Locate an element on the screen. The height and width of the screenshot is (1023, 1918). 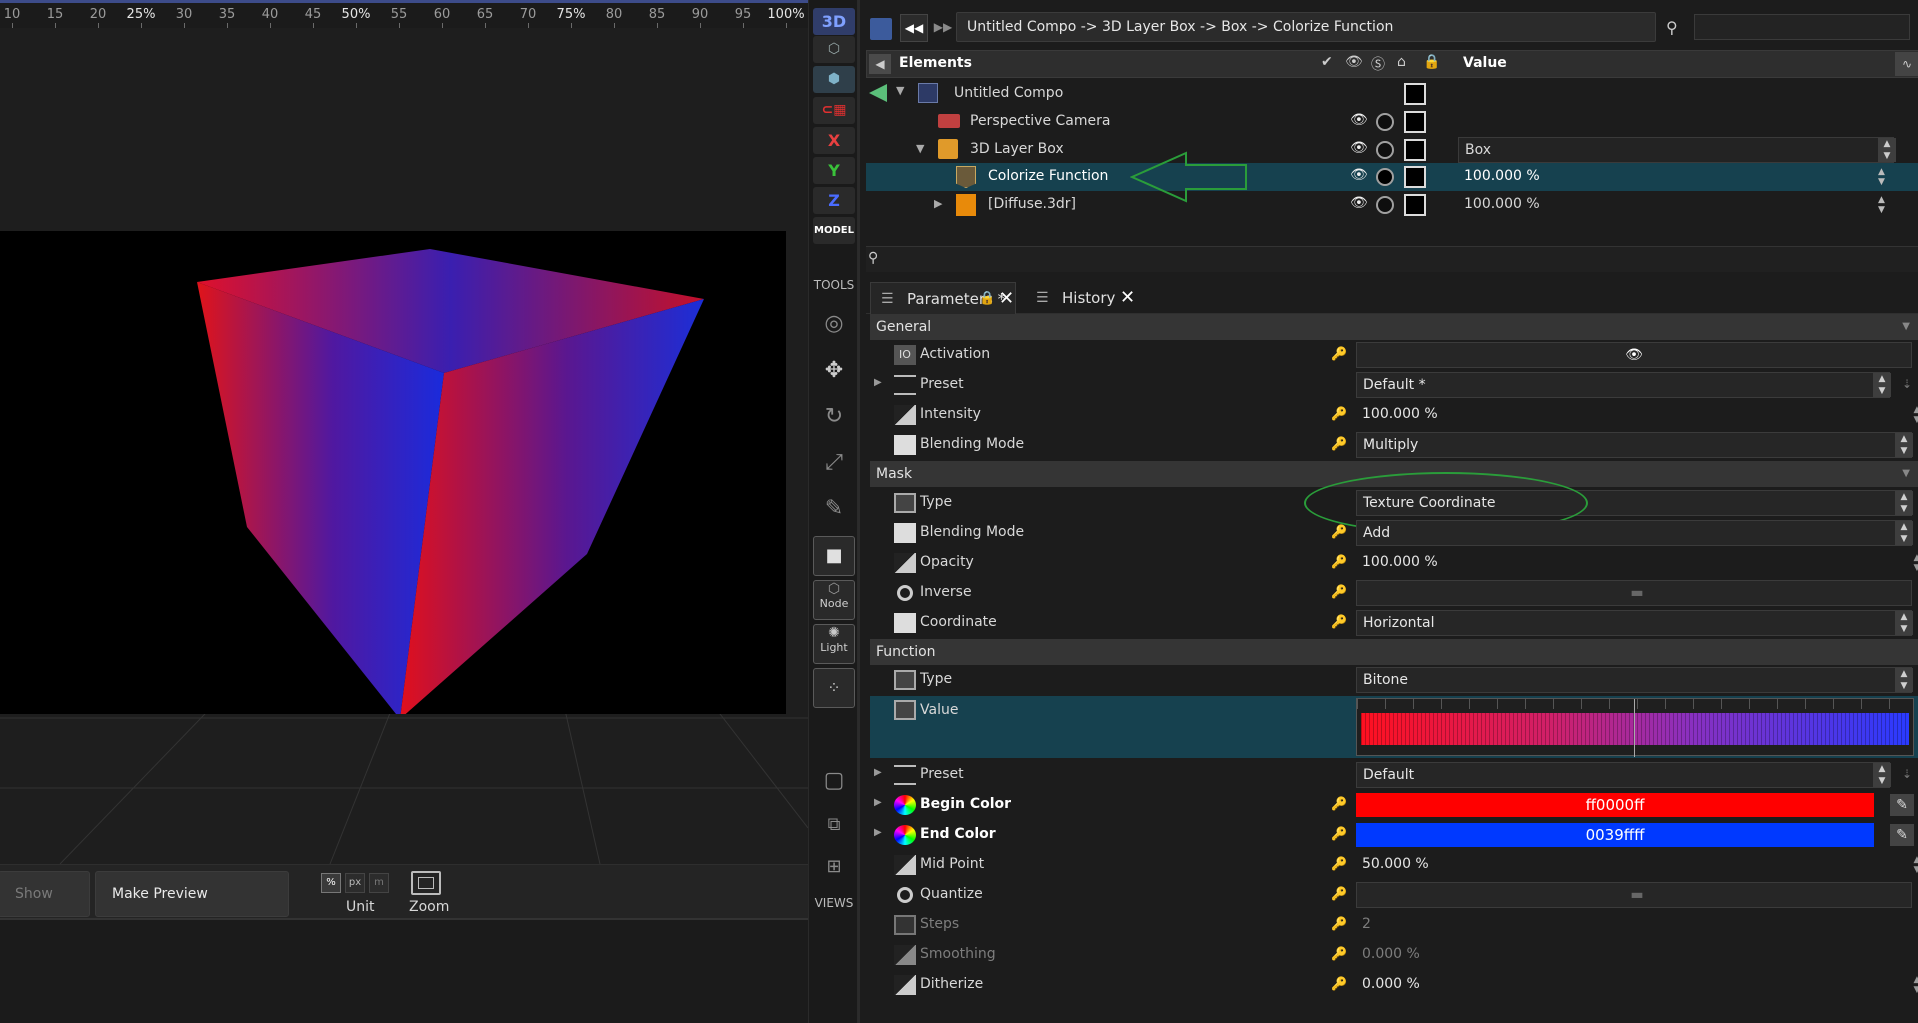
unit-m-option: m is located at coordinates (379, 883).